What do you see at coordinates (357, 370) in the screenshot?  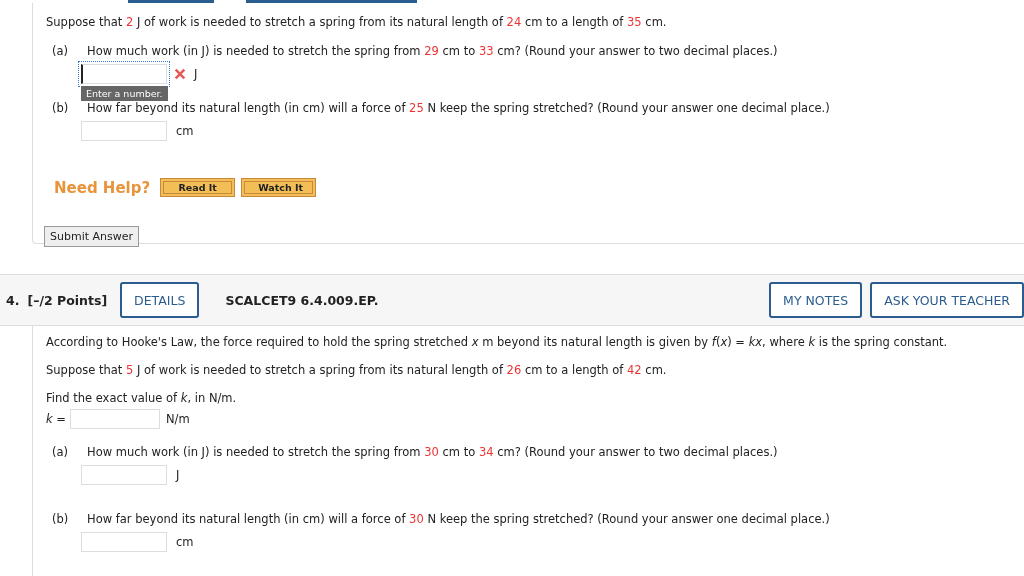 I see `question-text: Suppose that 5 J of work is needed to stretch a spring from its natural length of 26 cm to a length of 42 cm.` at bounding box center [357, 370].